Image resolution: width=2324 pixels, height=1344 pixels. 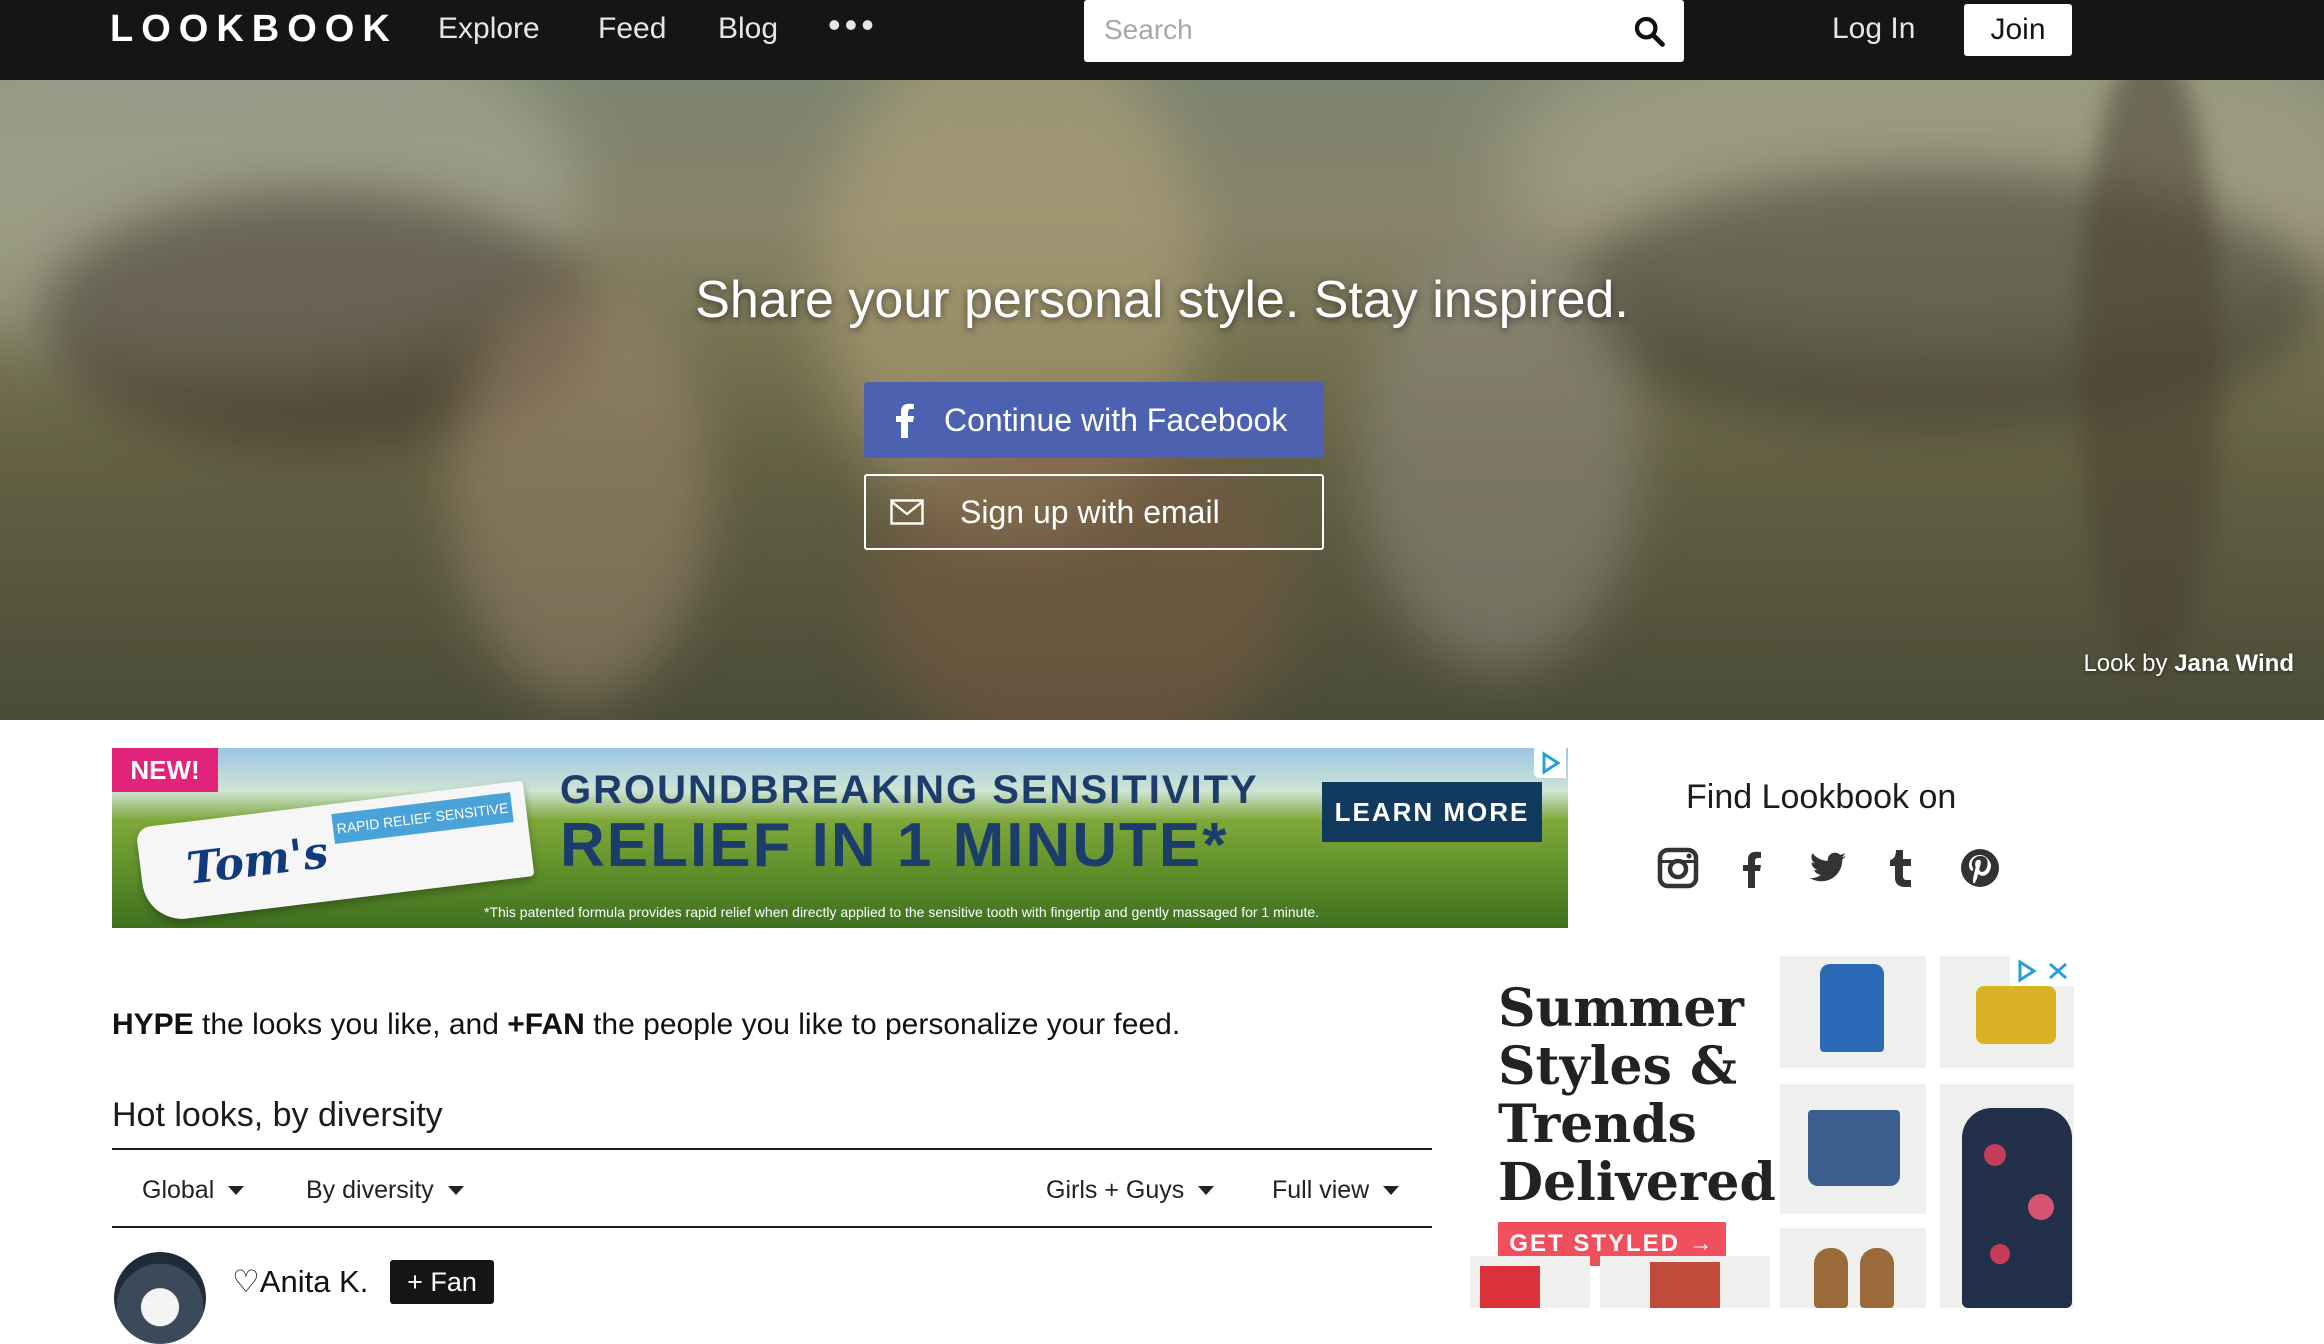 I want to click on product-tile-red, so click(x=1530, y=1282).